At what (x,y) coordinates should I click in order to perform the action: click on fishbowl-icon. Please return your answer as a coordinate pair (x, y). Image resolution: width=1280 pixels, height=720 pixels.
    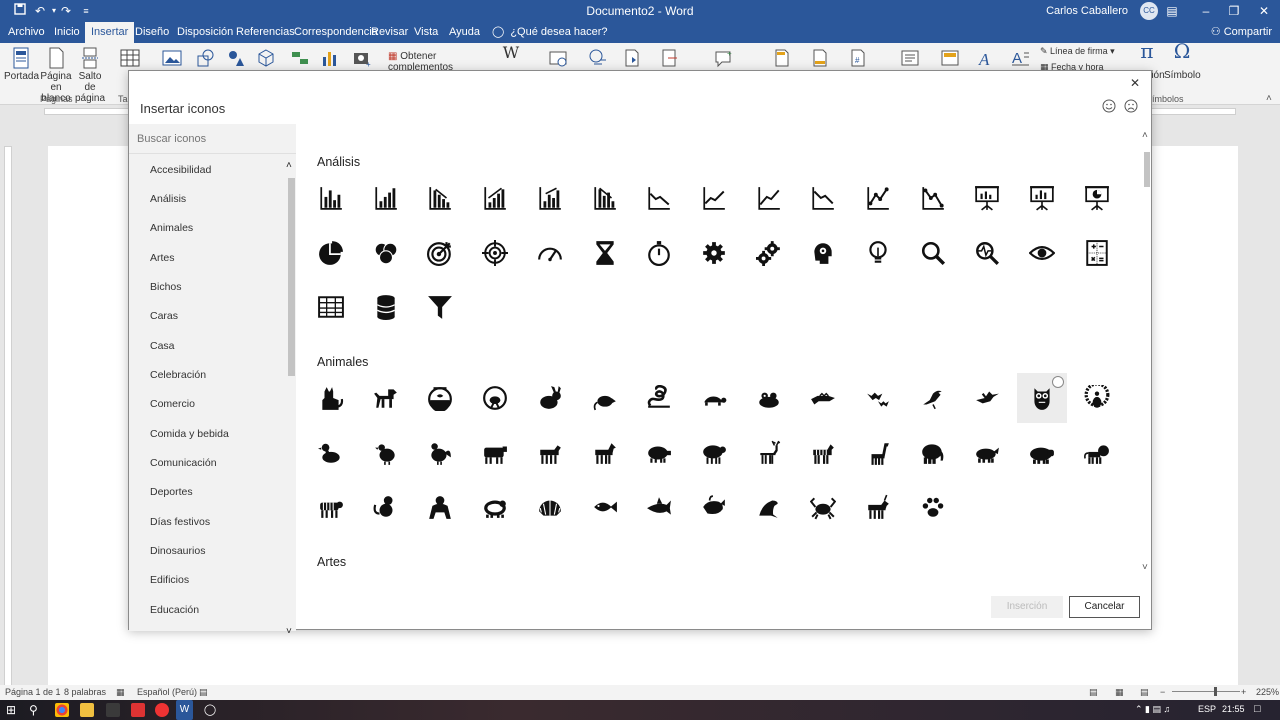
    Looking at the image, I should click on (440, 398).